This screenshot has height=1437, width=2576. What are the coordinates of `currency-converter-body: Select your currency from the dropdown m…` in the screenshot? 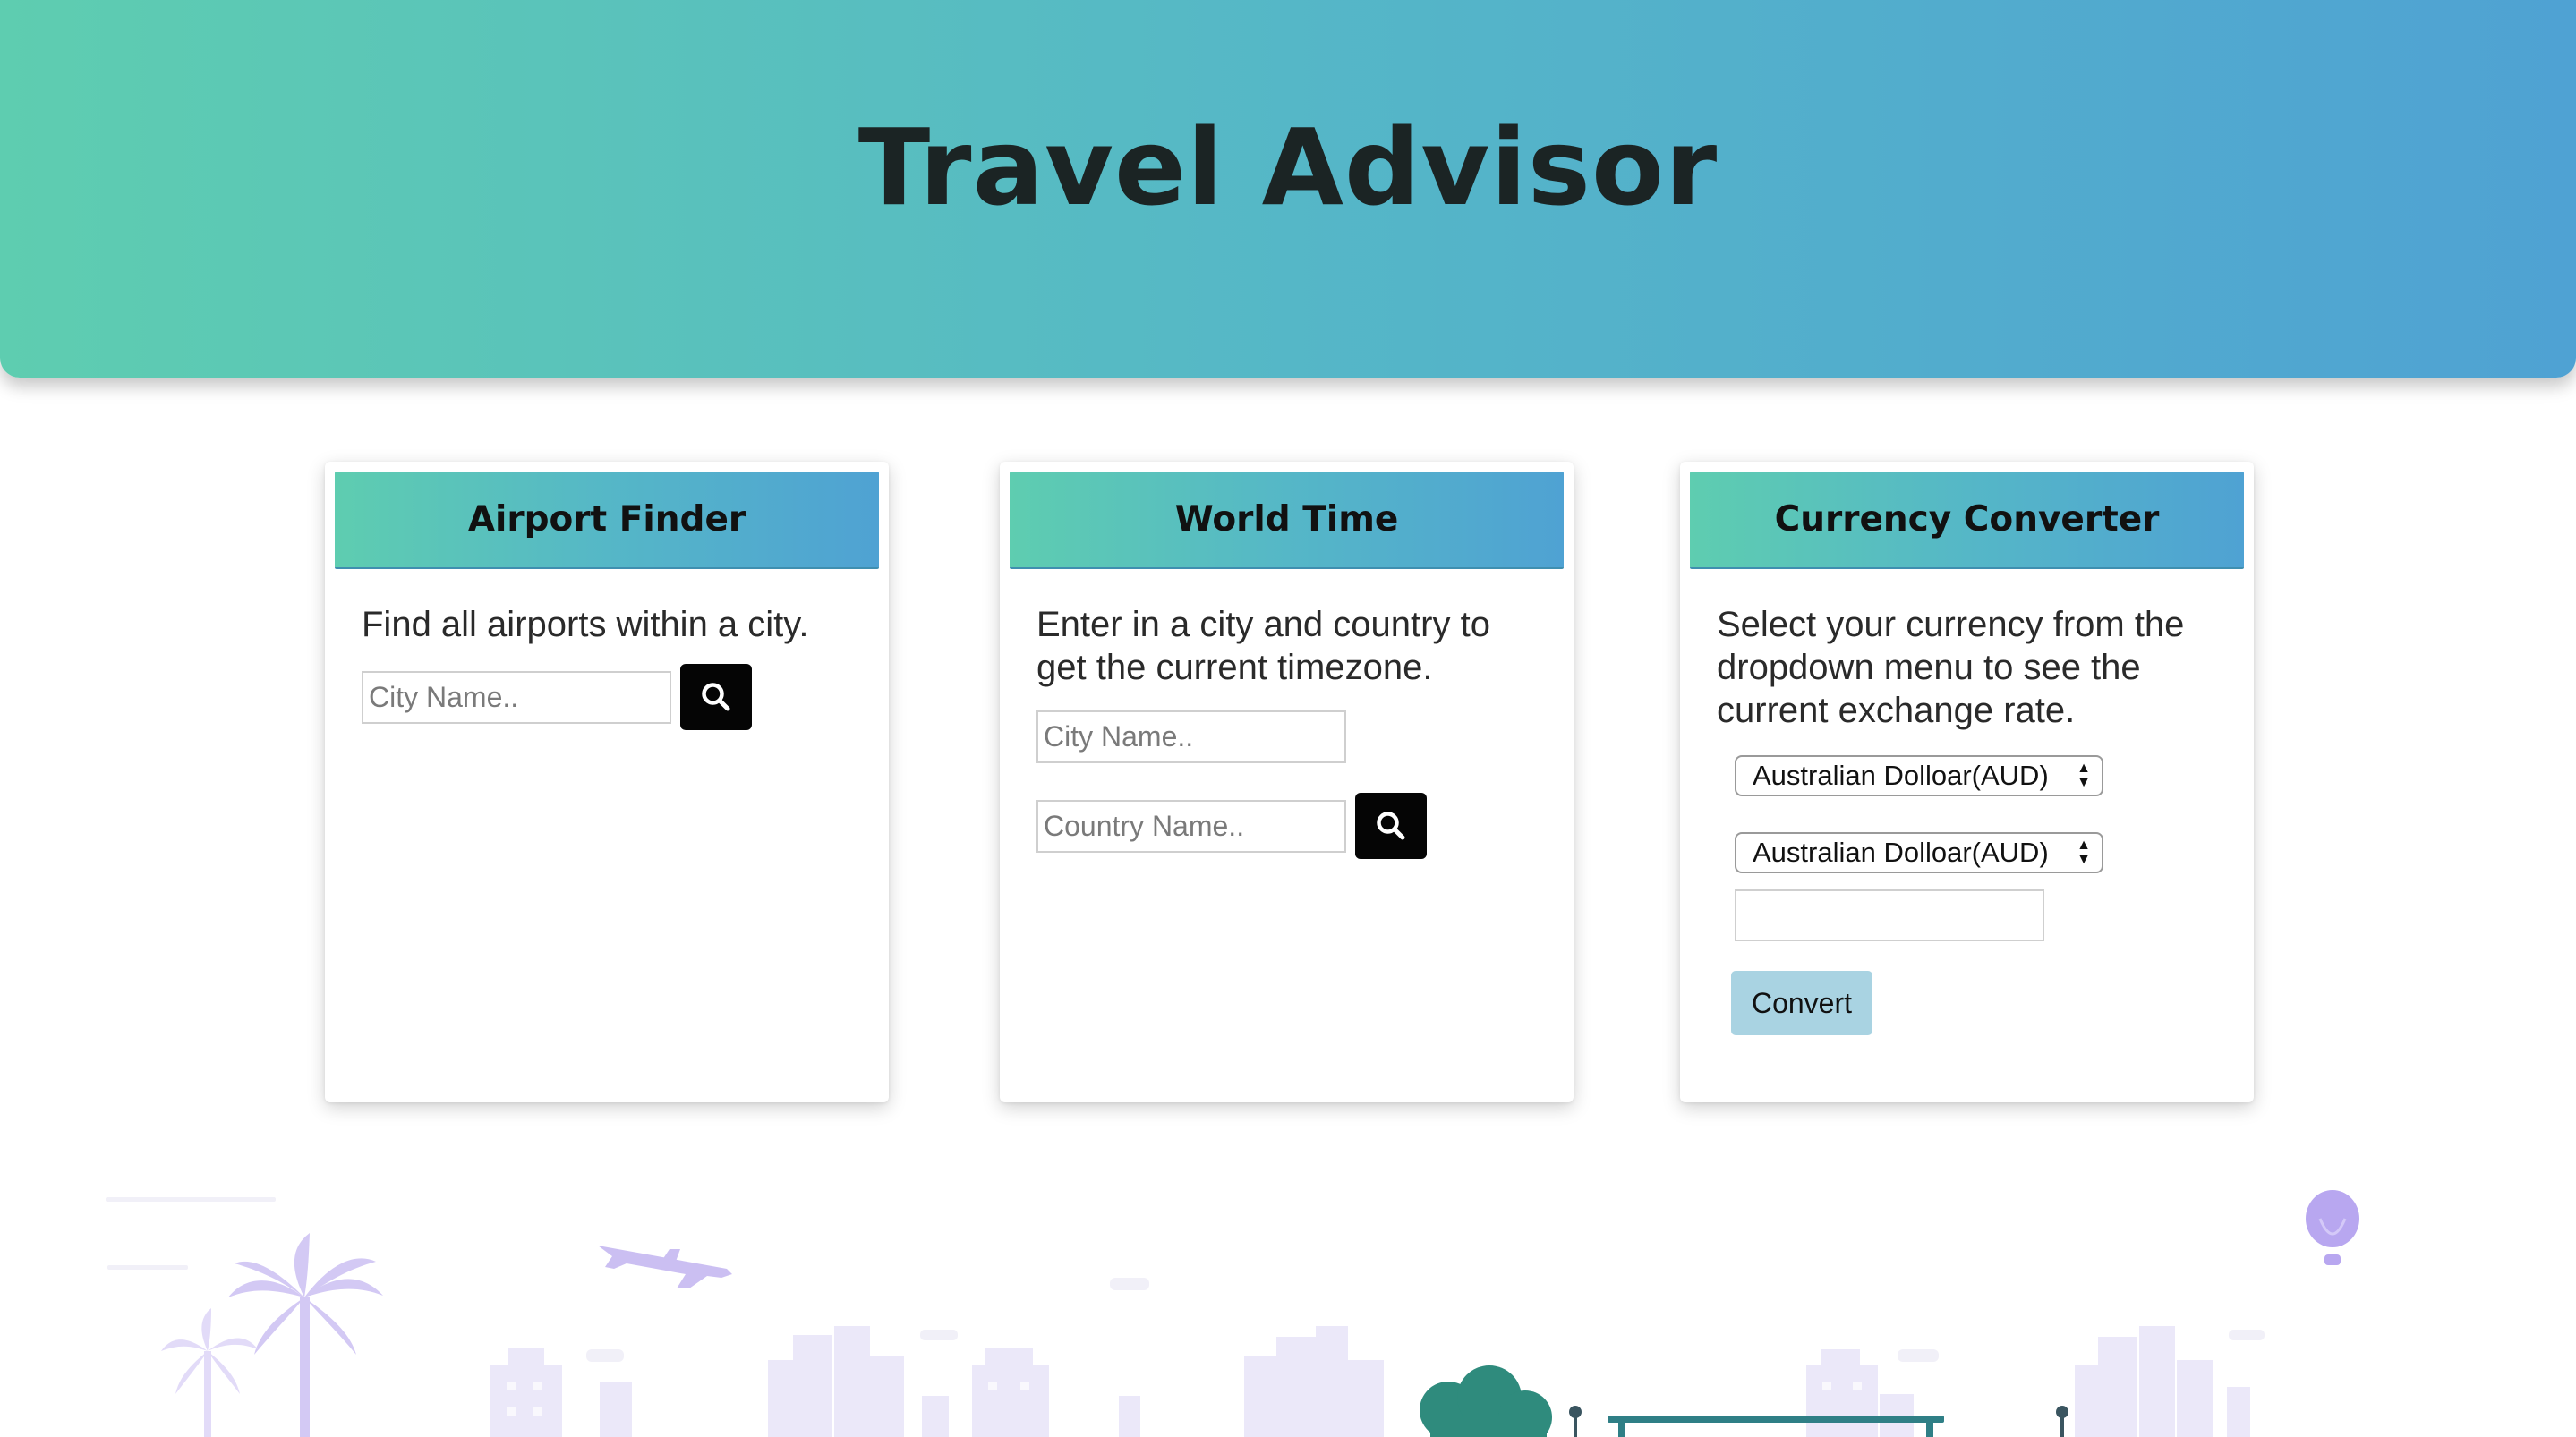 It's located at (1967, 802).